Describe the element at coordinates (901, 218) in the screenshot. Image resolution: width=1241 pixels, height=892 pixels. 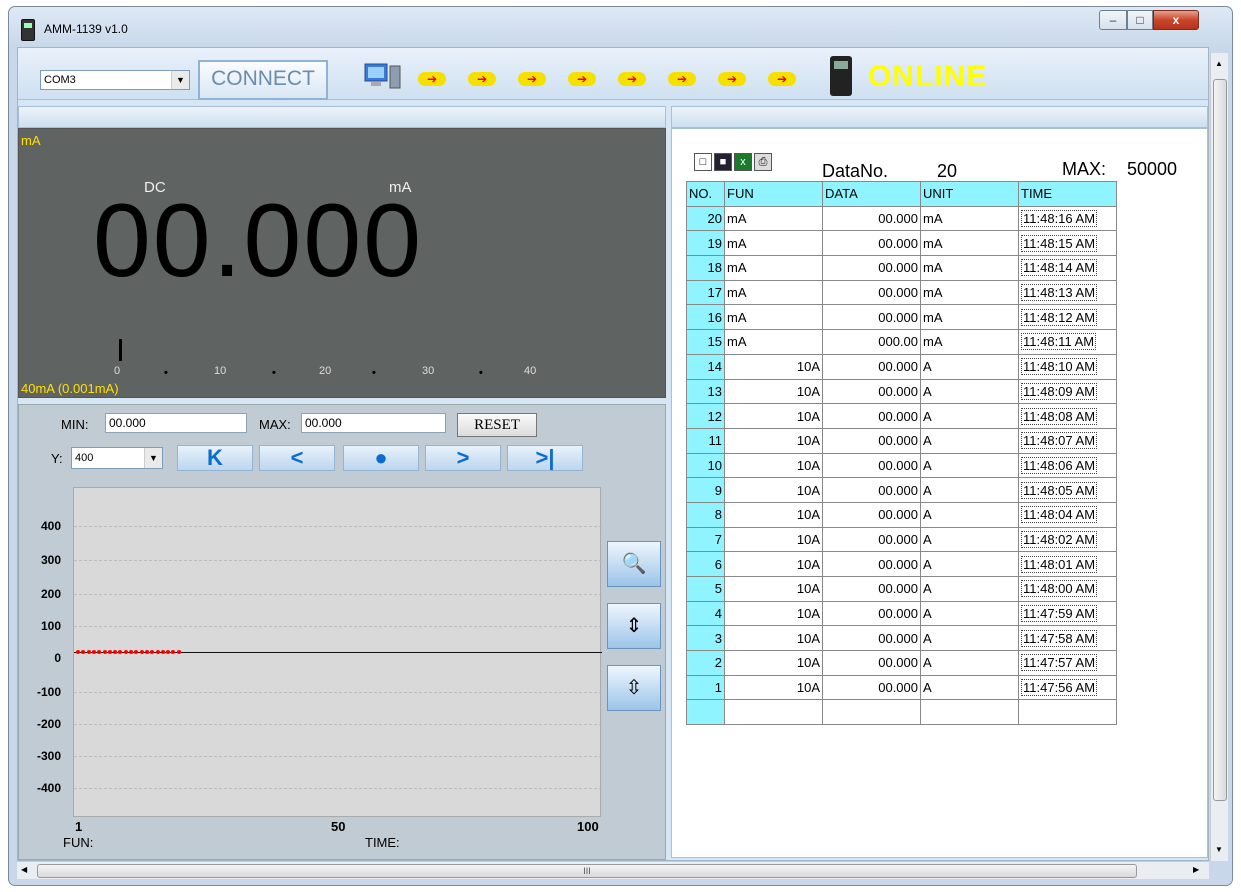
I see `table-row: 20 mA 00.000 mA 11:48:16 AM` at that location.